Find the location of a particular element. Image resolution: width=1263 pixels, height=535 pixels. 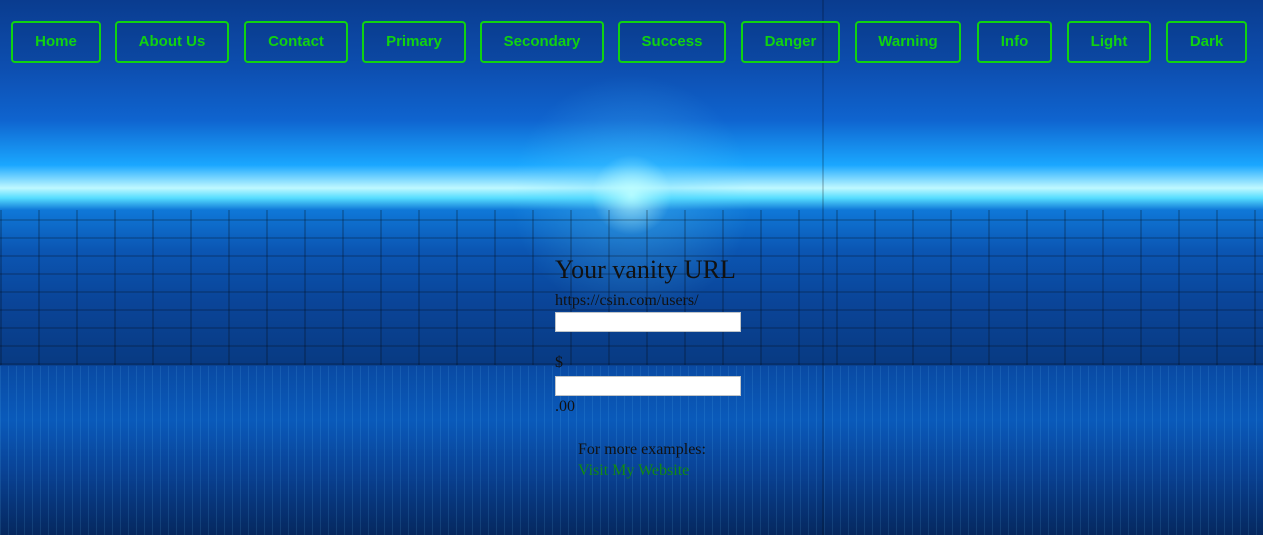

nav-warning-button: Warning is located at coordinates (908, 42).